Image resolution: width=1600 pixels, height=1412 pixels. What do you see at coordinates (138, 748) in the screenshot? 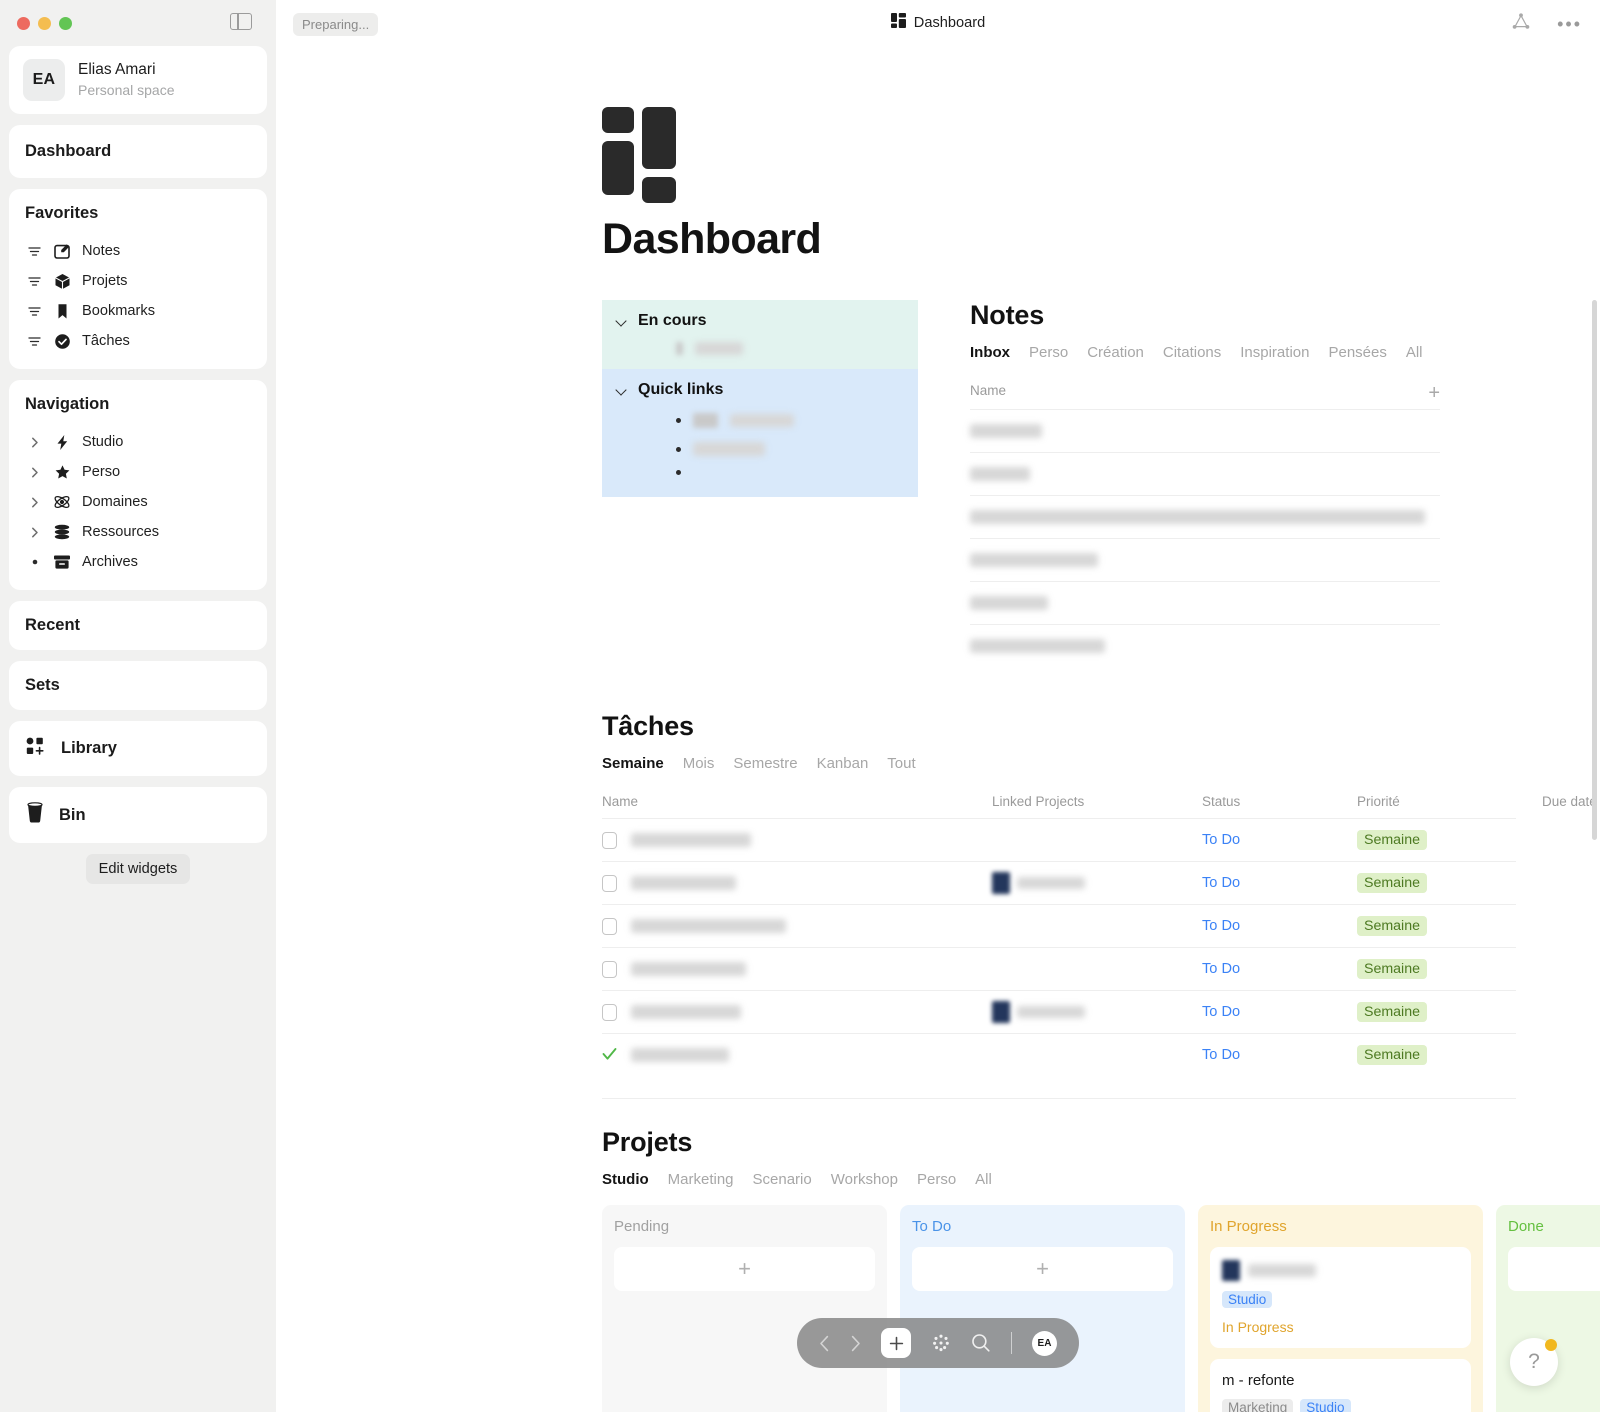
I see `sidebar-item-library: Library` at bounding box center [138, 748].